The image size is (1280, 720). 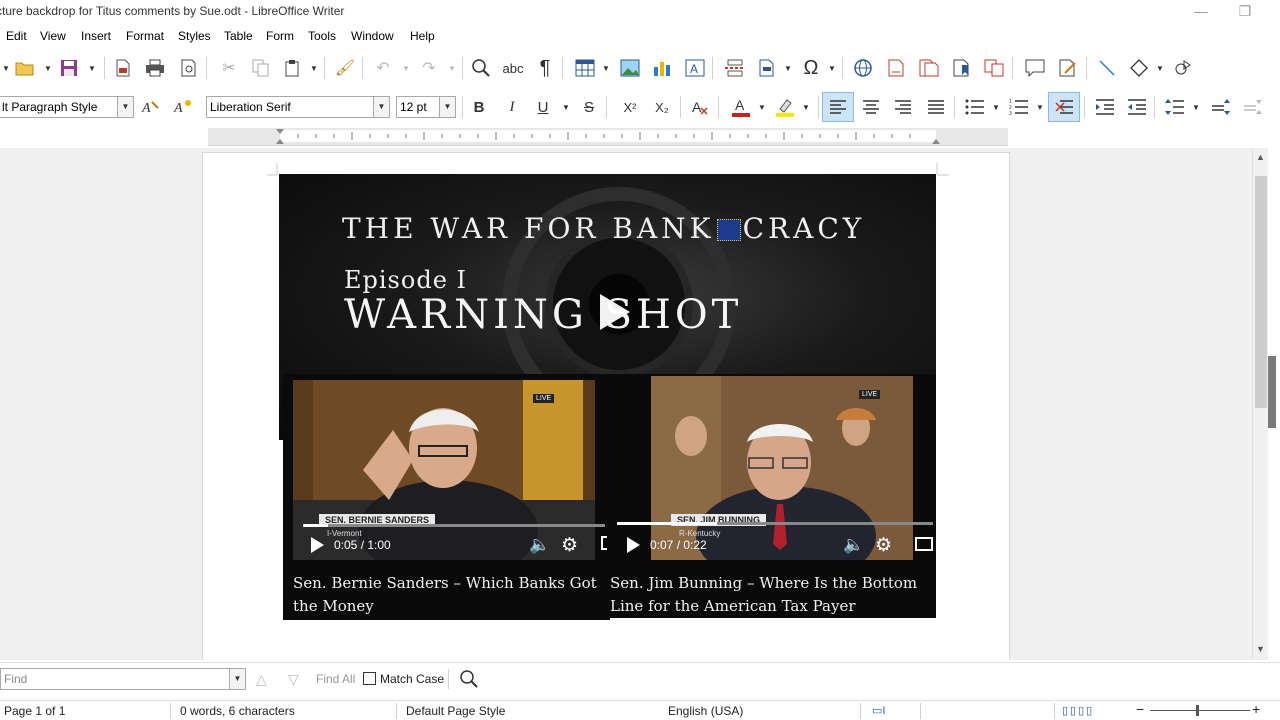 I want to click on formatting-marks-icon: ¶, so click(x=545, y=68).